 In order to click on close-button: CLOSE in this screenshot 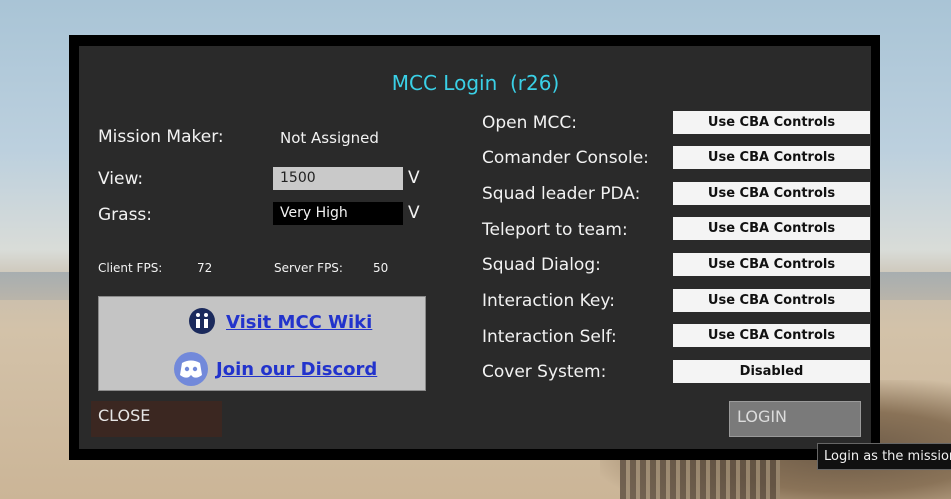, I will do `click(156, 419)`.